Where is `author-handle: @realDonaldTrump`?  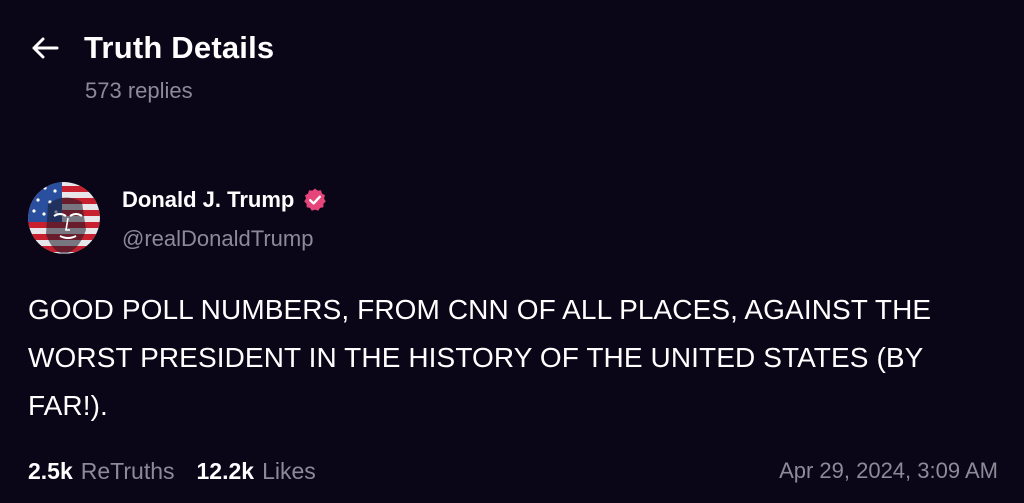 author-handle: @realDonaldTrump is located at coordinates (217, 239).